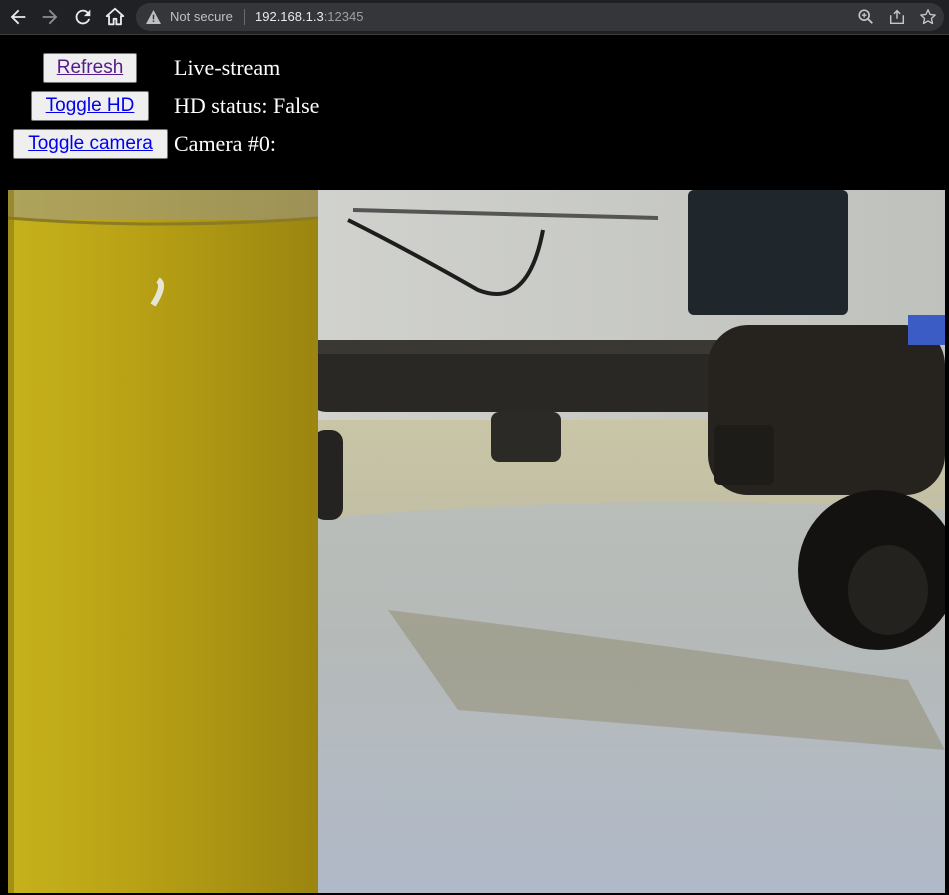 This screenshot has width=949, height=895. What do you see at coordinates (50, 17) in the screenshot?
I see `forward-arrow-icon` at bounding box center [50, 17].